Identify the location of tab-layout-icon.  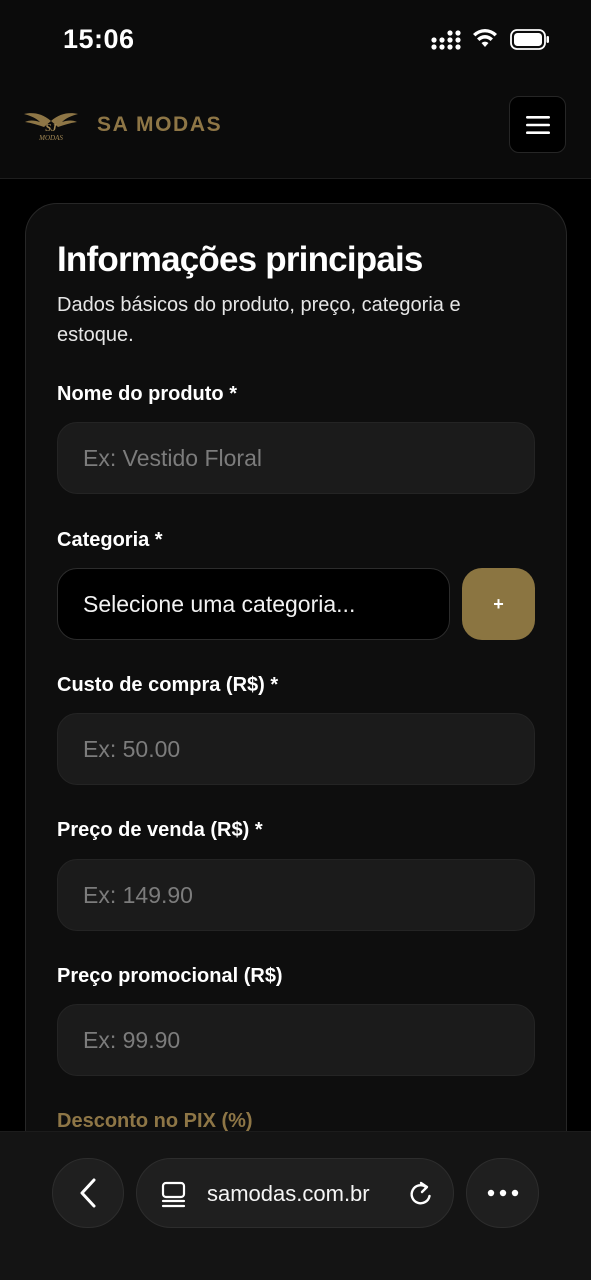
(173, 1194).